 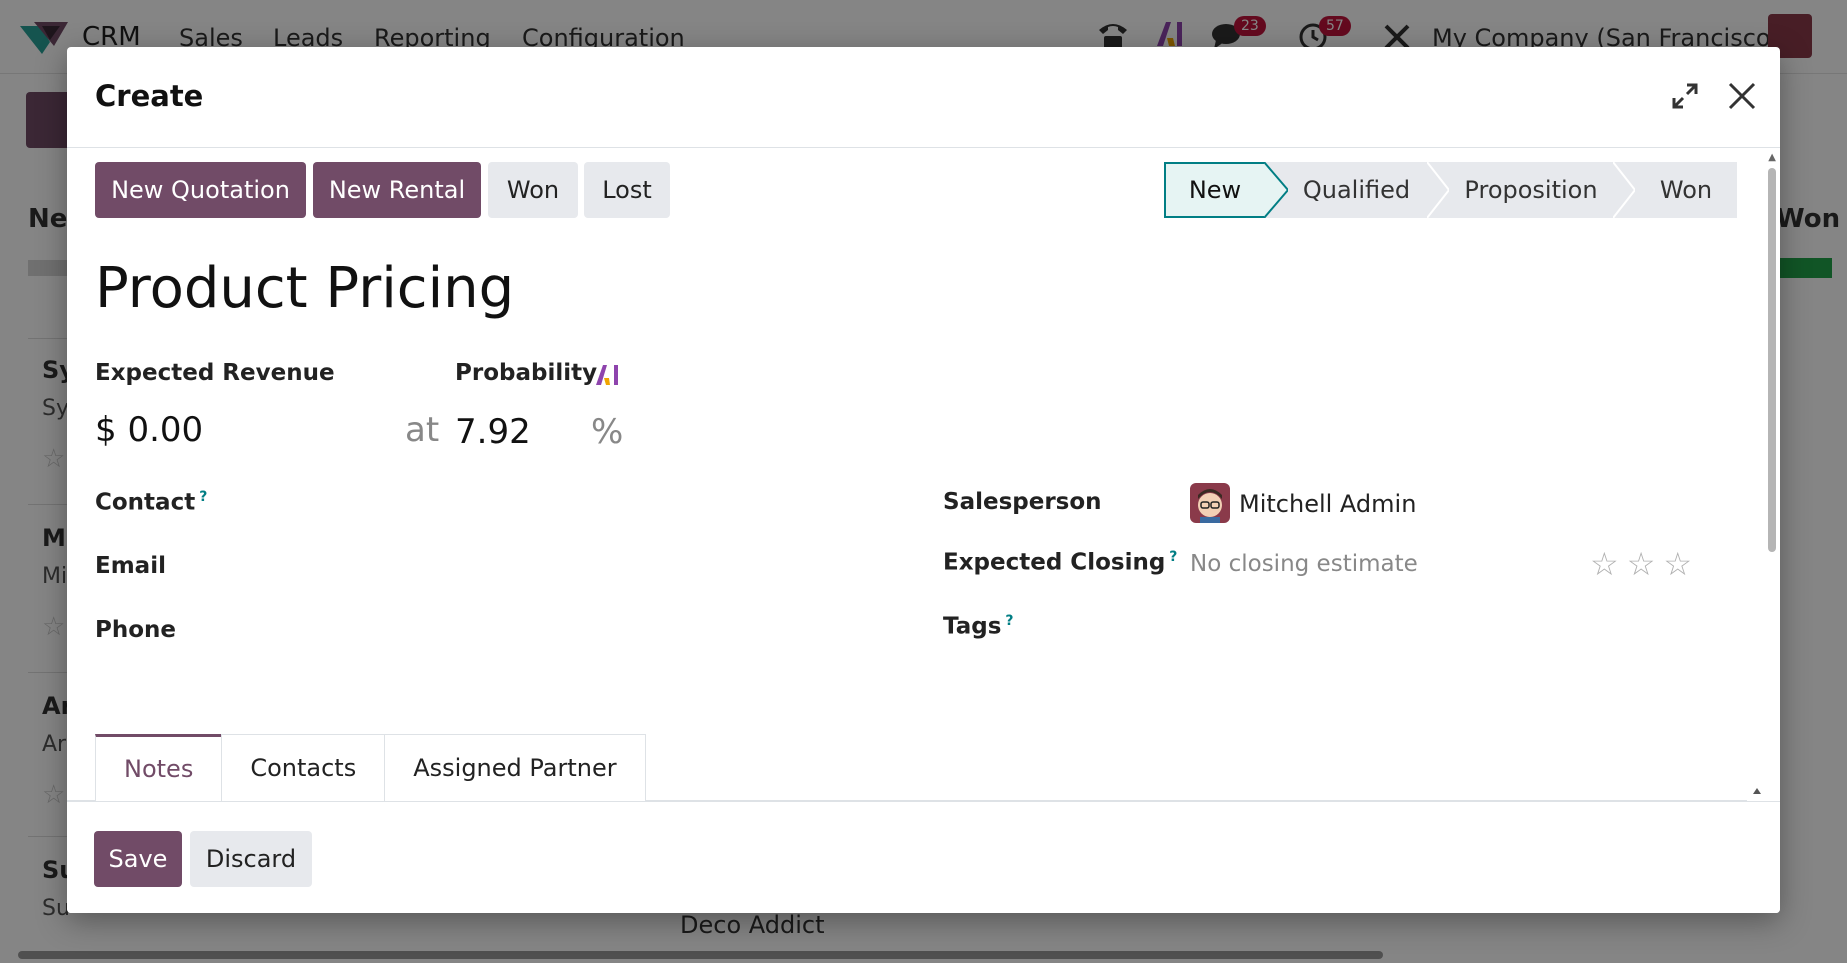 What do you see at coordinates (303, 767) in the screenshot?
I see `tab-contacts: Contacts` at bounding box center [303, 767].